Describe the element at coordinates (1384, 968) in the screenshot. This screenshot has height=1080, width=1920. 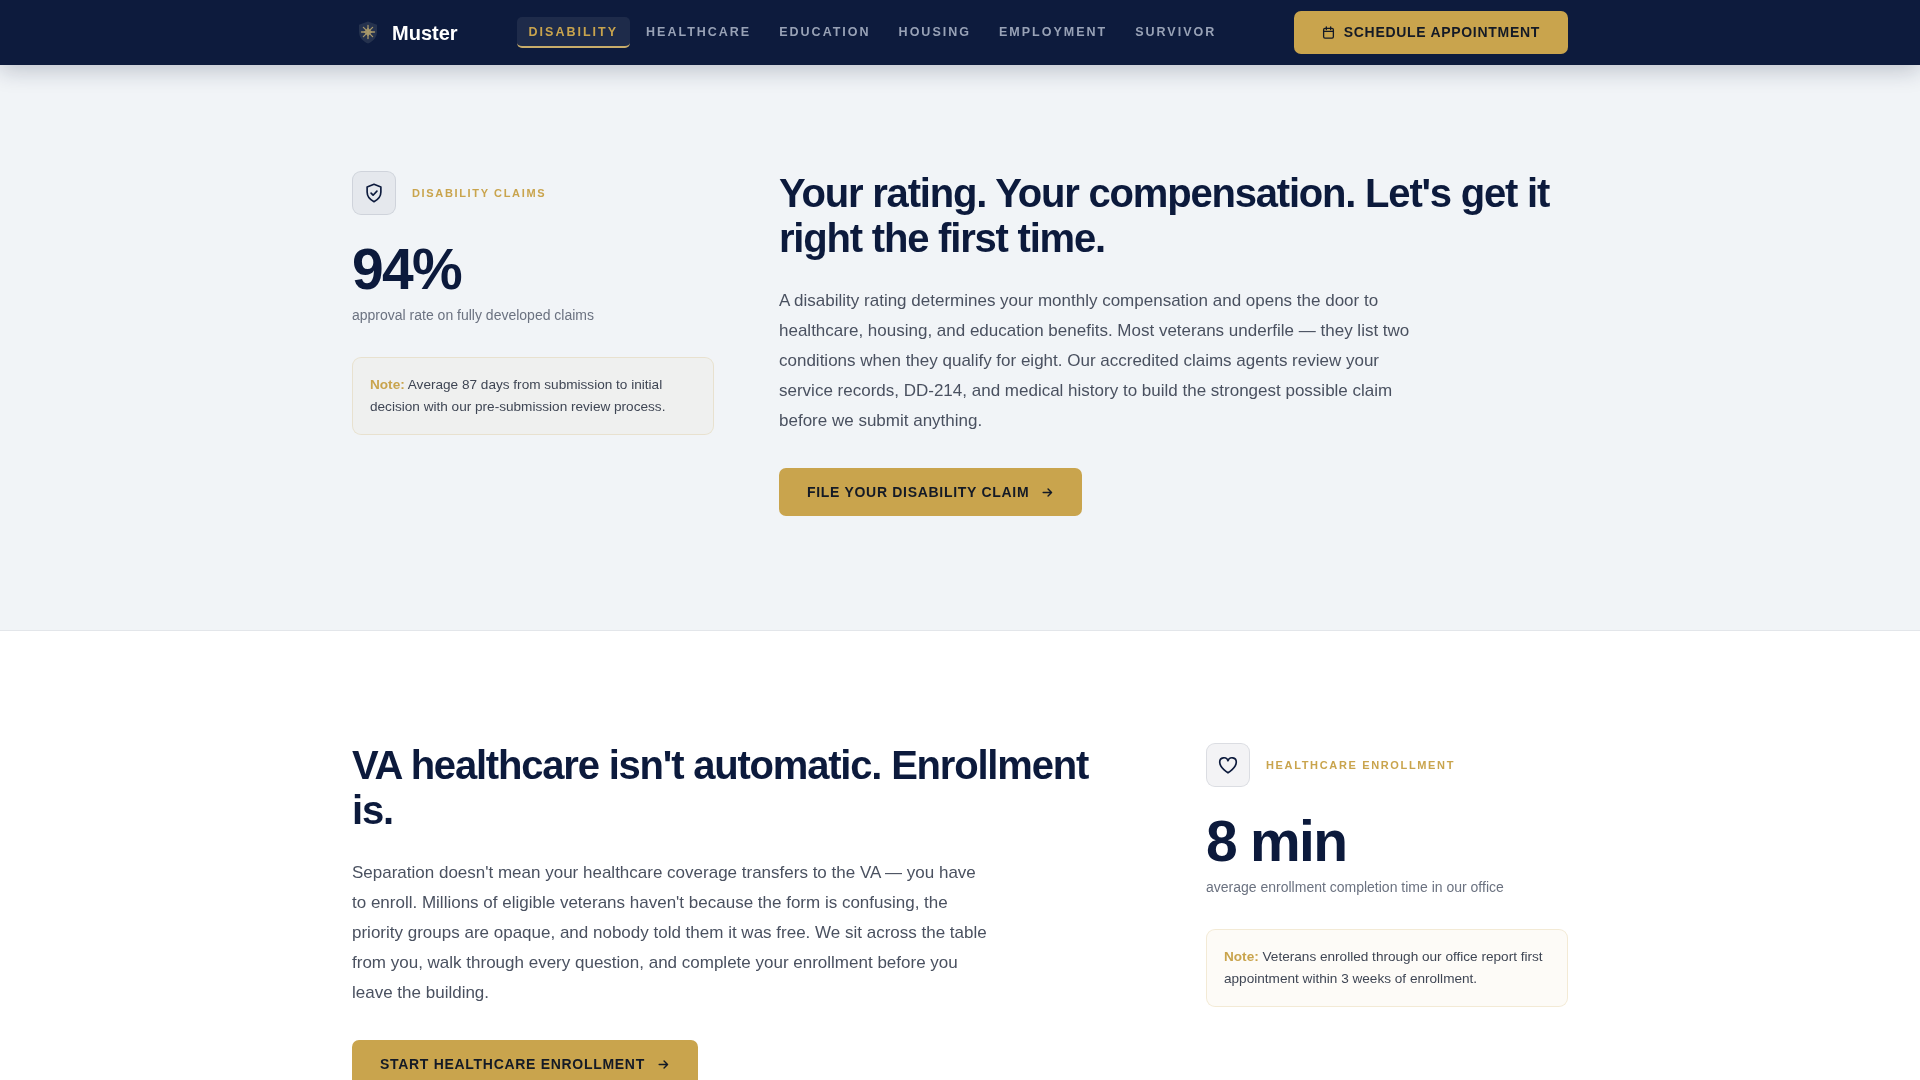
I see `note-text: Note: Veterans enrolled through our office report first appointment within 3 weeks of enrollment.` at that location.